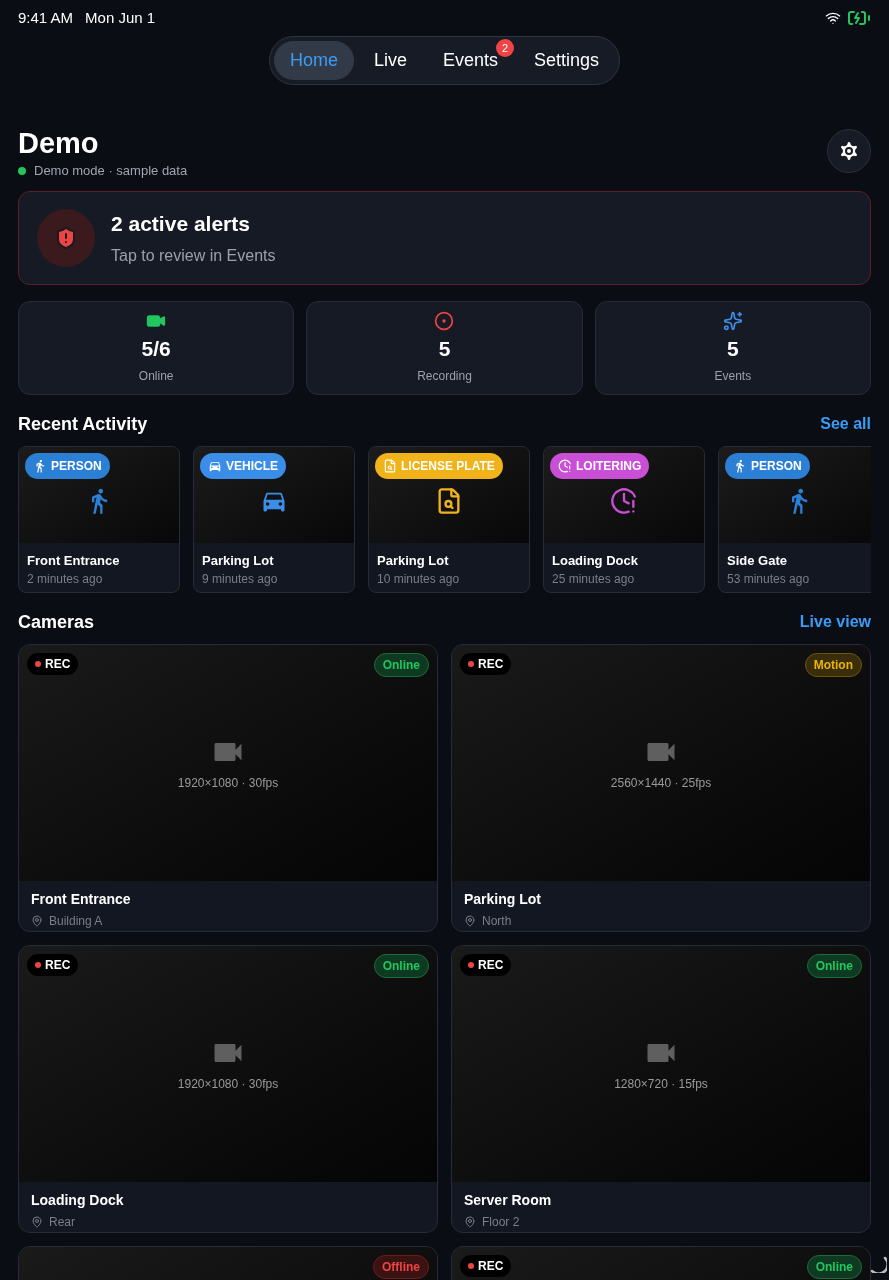  Describe the element at coordinates (46, 17) in the screenshot. I see `status-time: 9:41 AM` at that location.